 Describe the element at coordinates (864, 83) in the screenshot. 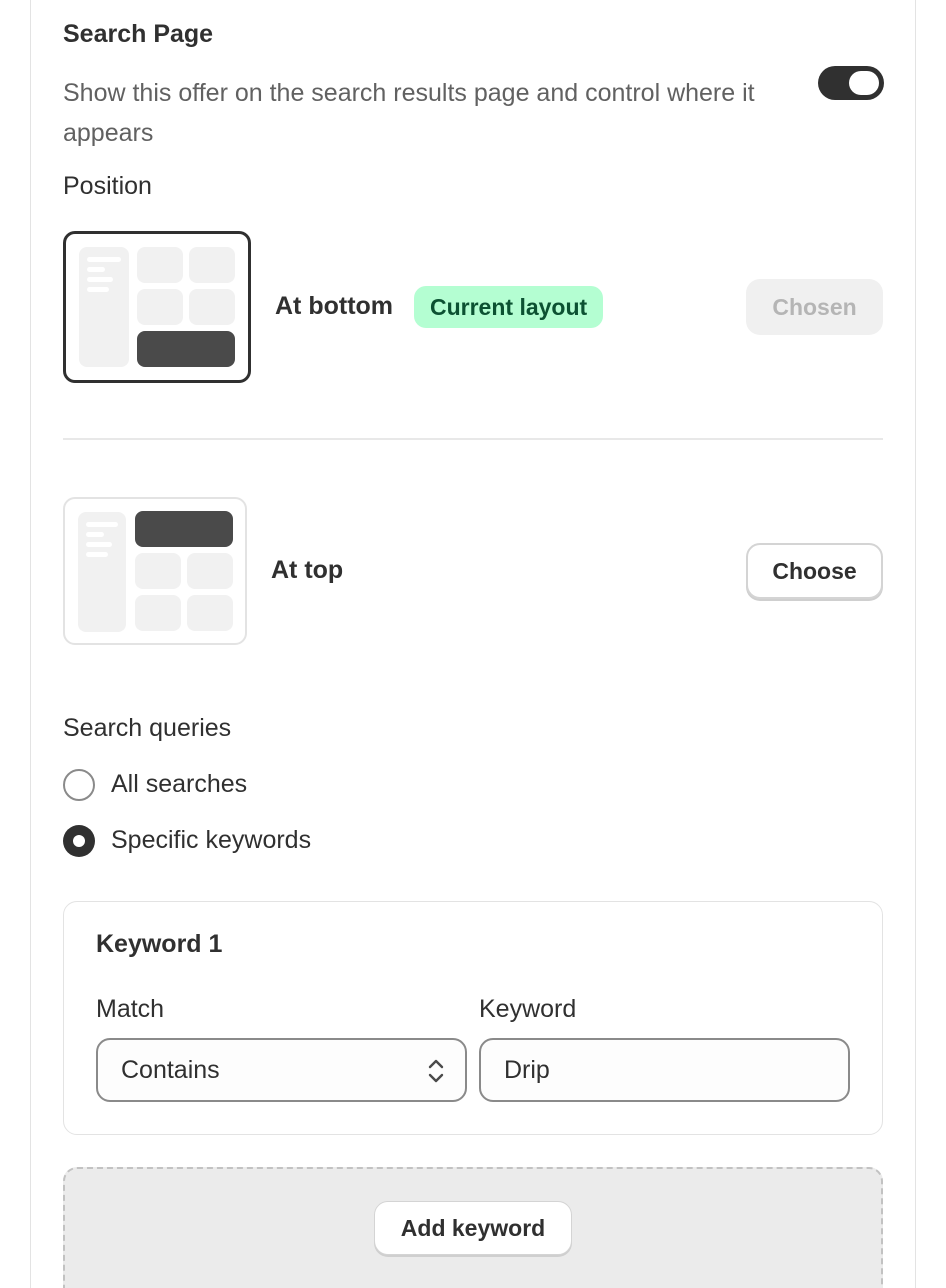

I see `toggle-knob` at that location.